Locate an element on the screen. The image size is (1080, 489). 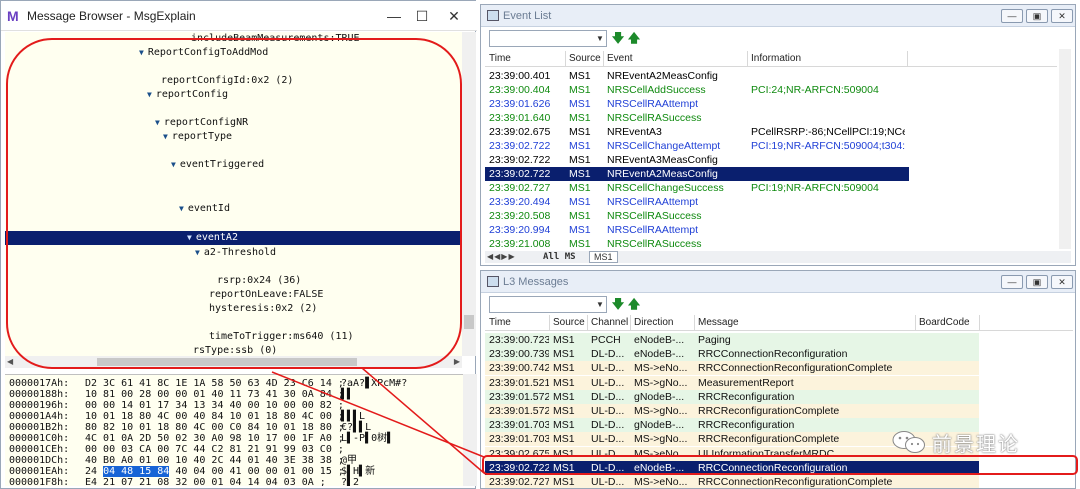
tree-vertical-scrollbar is located at coordinates (469, 194).